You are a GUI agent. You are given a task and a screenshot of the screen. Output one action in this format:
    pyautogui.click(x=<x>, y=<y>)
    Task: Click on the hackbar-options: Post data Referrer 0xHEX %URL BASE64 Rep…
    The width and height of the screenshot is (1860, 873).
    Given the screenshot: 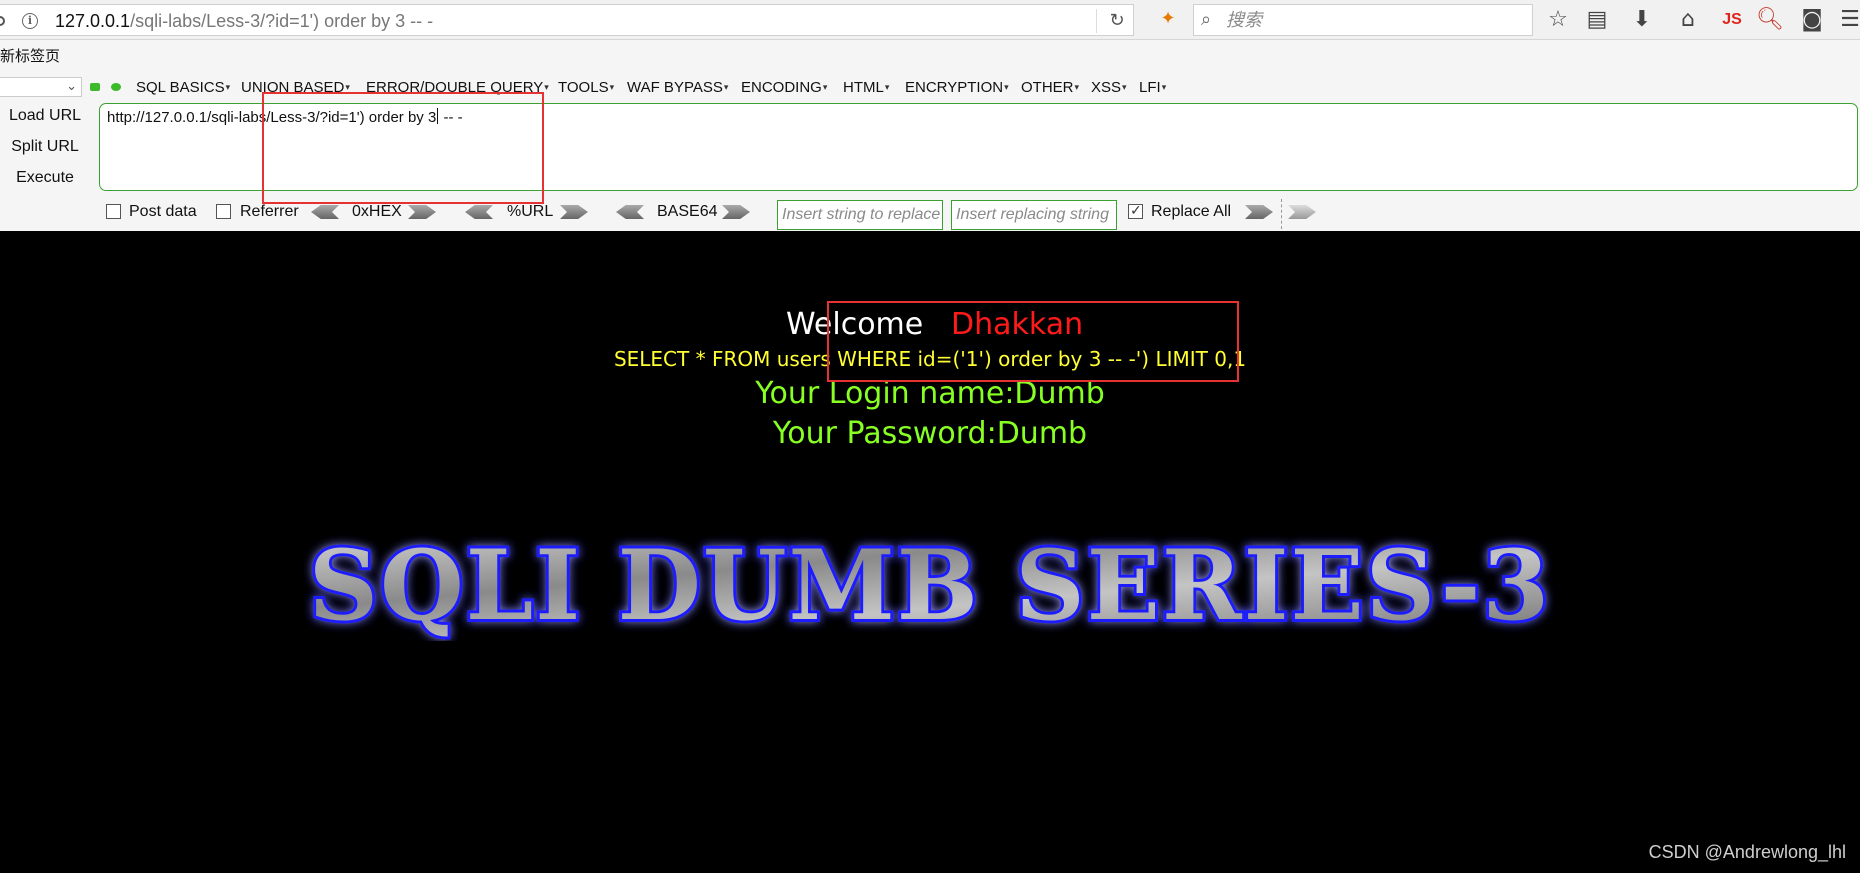 What is the action you would take?
    pyautogui.click(x=930, y=214)
    